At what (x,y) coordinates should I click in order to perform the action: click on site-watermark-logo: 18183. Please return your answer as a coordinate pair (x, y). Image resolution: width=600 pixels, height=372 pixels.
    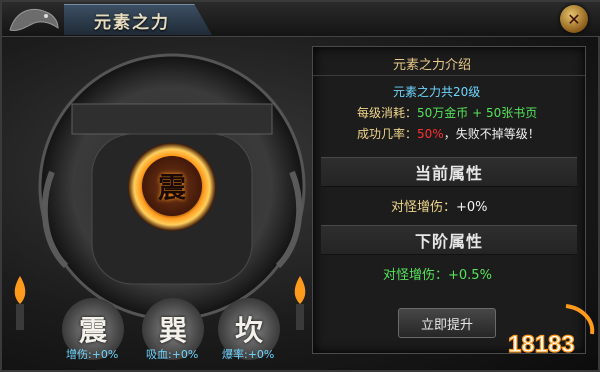
    Looking at the image, I should click on (551, 331).